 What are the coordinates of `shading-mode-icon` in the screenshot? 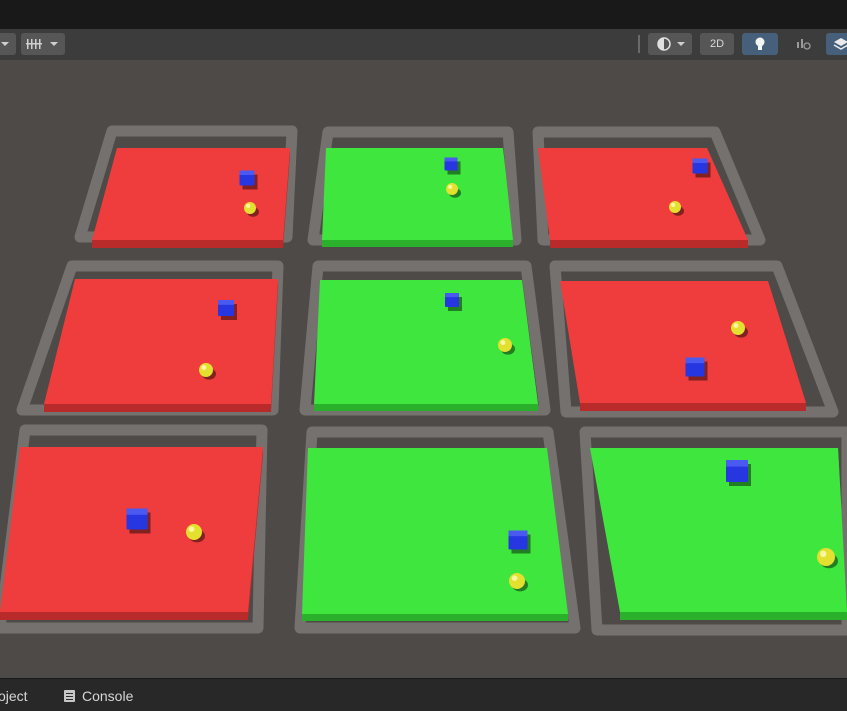 It's located at (671, 44).